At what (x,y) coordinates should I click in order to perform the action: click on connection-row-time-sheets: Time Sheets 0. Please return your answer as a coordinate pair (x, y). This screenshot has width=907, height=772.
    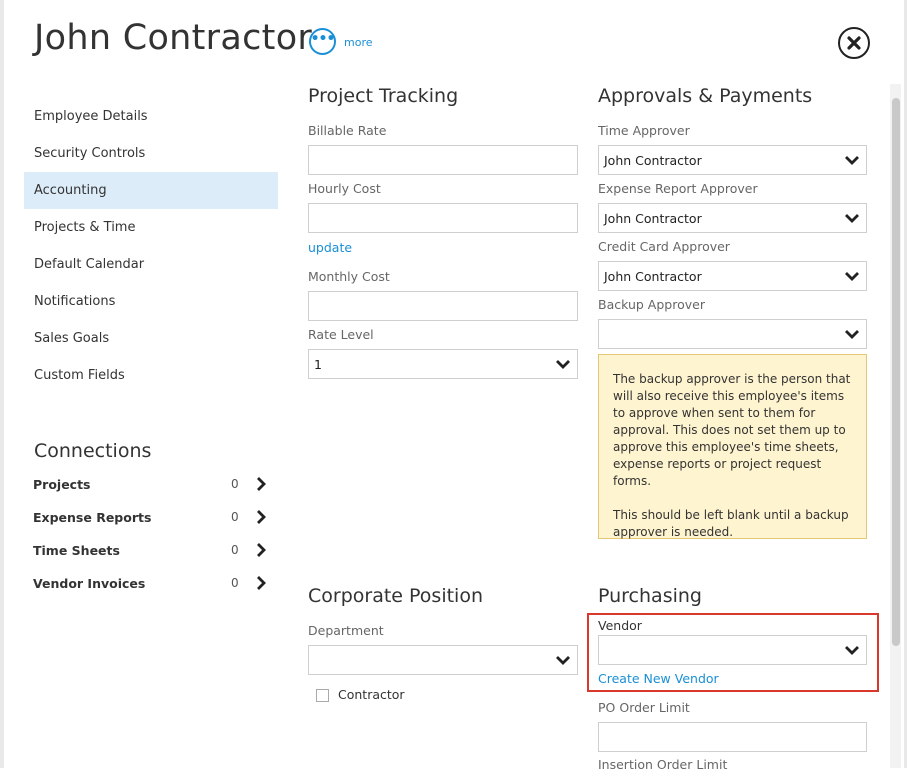
    Looking at the image, I should click on (155, 551).